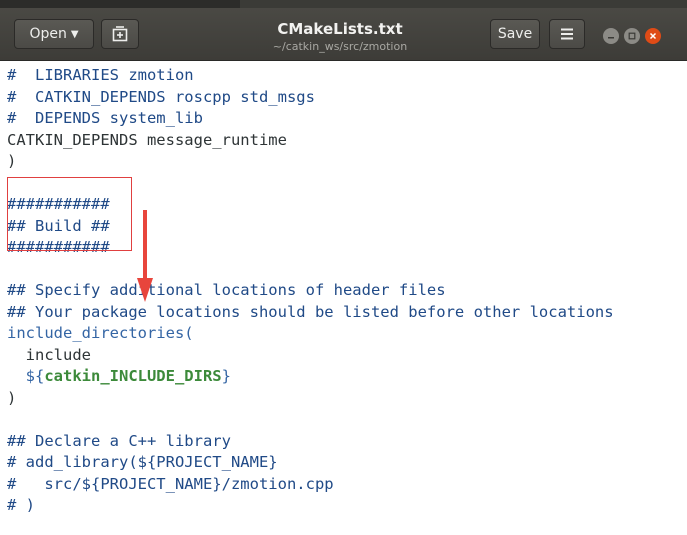  What do you see at coordinates (74, 34) in the screenshot?
I see `chevron-down-icon: ▼` at bounding box center [74, 34].